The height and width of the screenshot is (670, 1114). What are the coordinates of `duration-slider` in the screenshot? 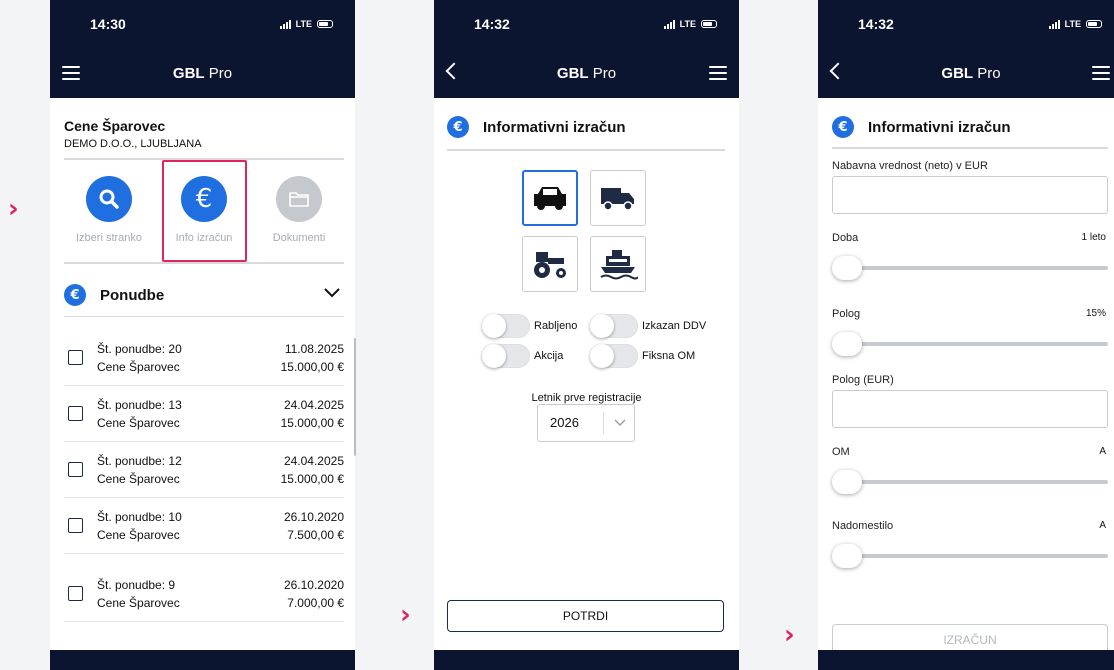 It's located at (970, 268).